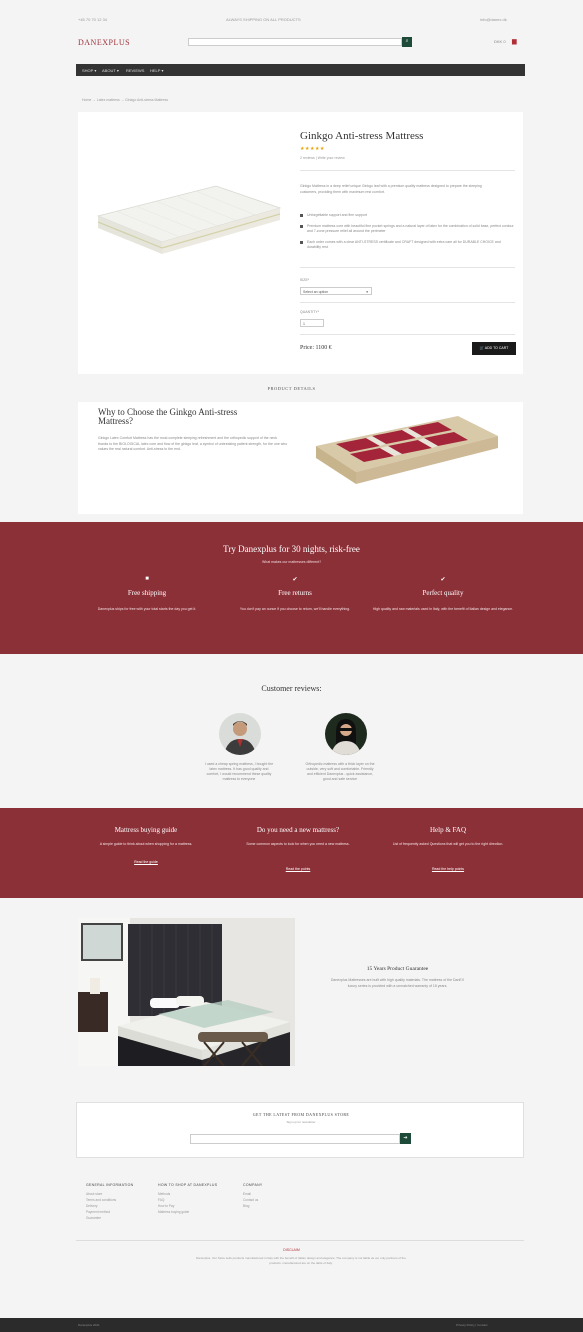  I want to click on feature-title: Free returns, so click(295, 593).